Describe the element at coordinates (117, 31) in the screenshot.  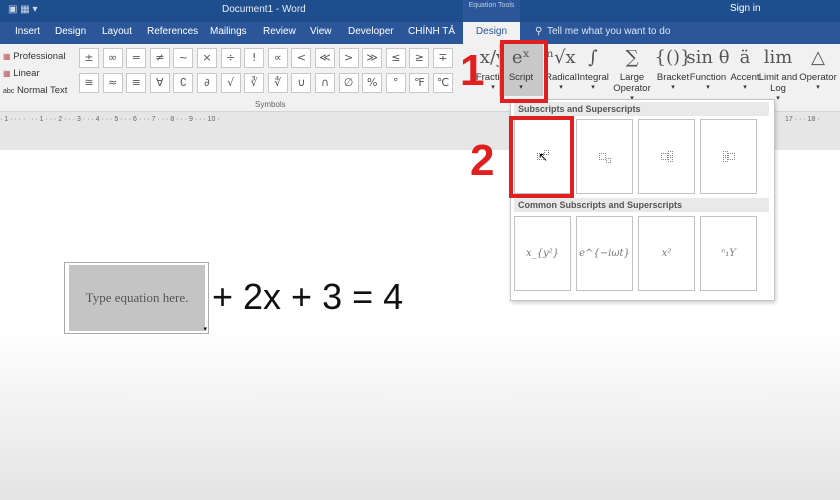
I see `tab-layout: Layout` at that location.